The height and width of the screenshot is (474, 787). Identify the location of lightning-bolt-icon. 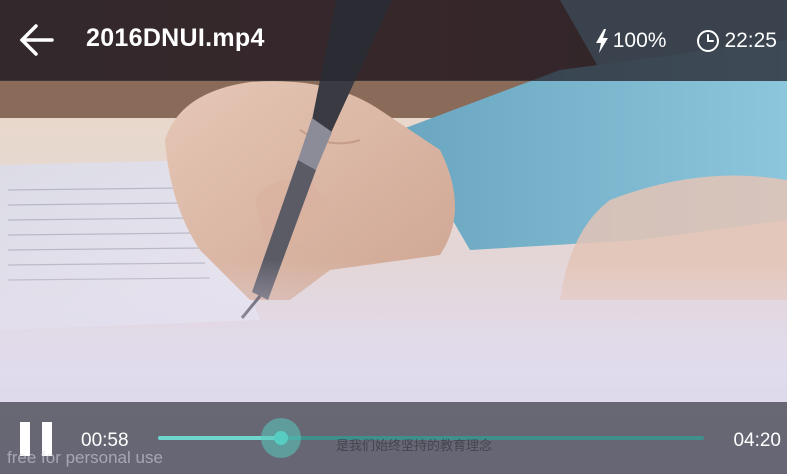
(601, 41).